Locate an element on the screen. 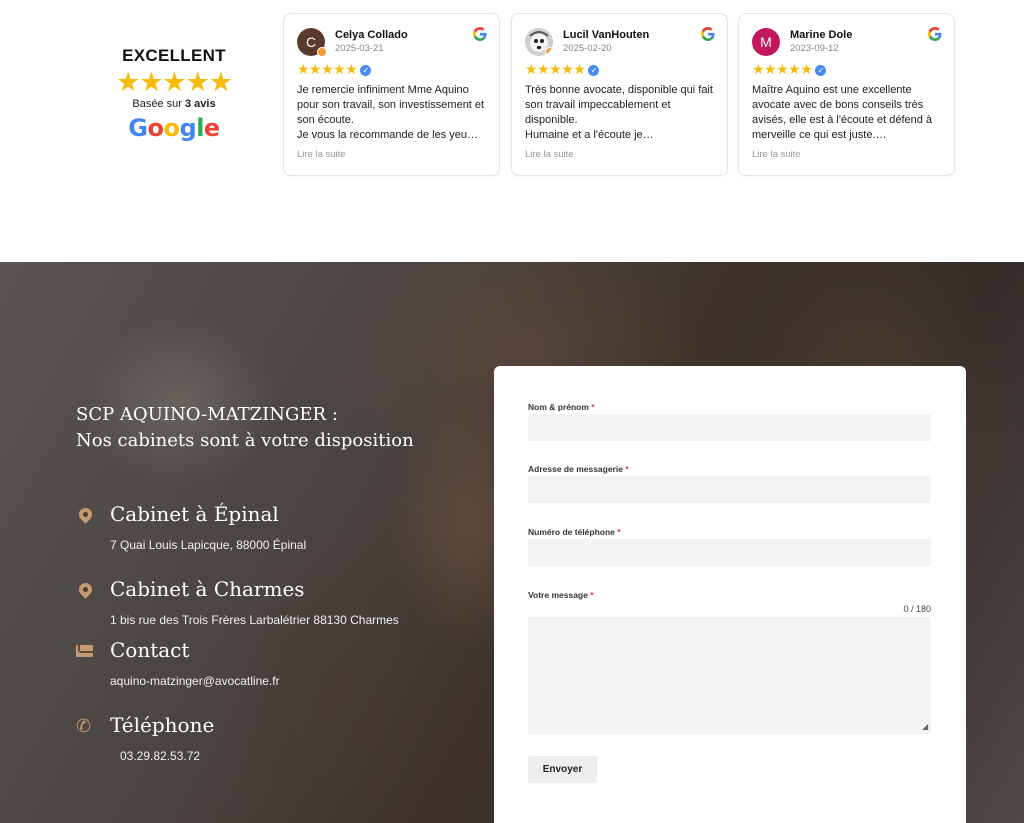  office-heading: Cabinet à Épinal is located at coordinates (194, 514).